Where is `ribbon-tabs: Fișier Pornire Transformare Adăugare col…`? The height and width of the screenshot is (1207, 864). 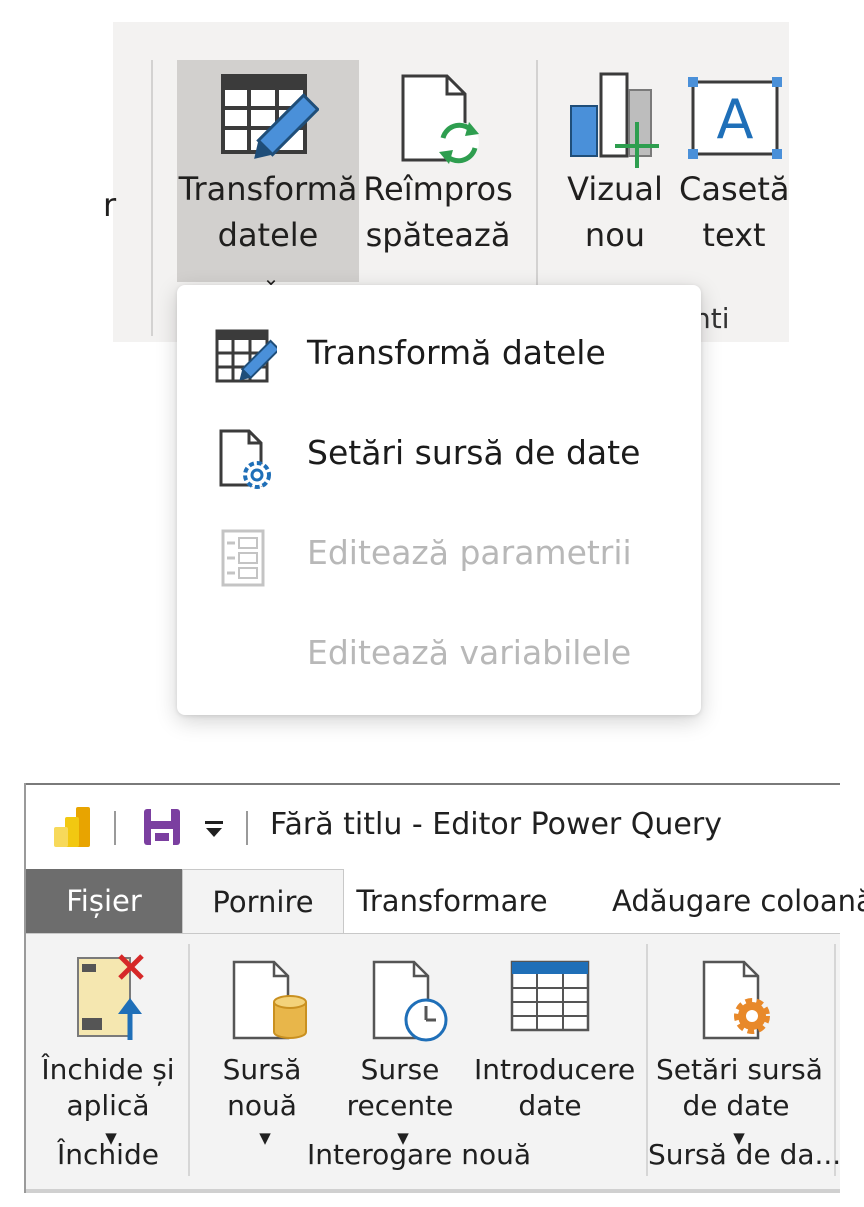
ribbon-tabs: Fișier Pornire Transformare Adăugare col… is located at coordinates (445, 902).